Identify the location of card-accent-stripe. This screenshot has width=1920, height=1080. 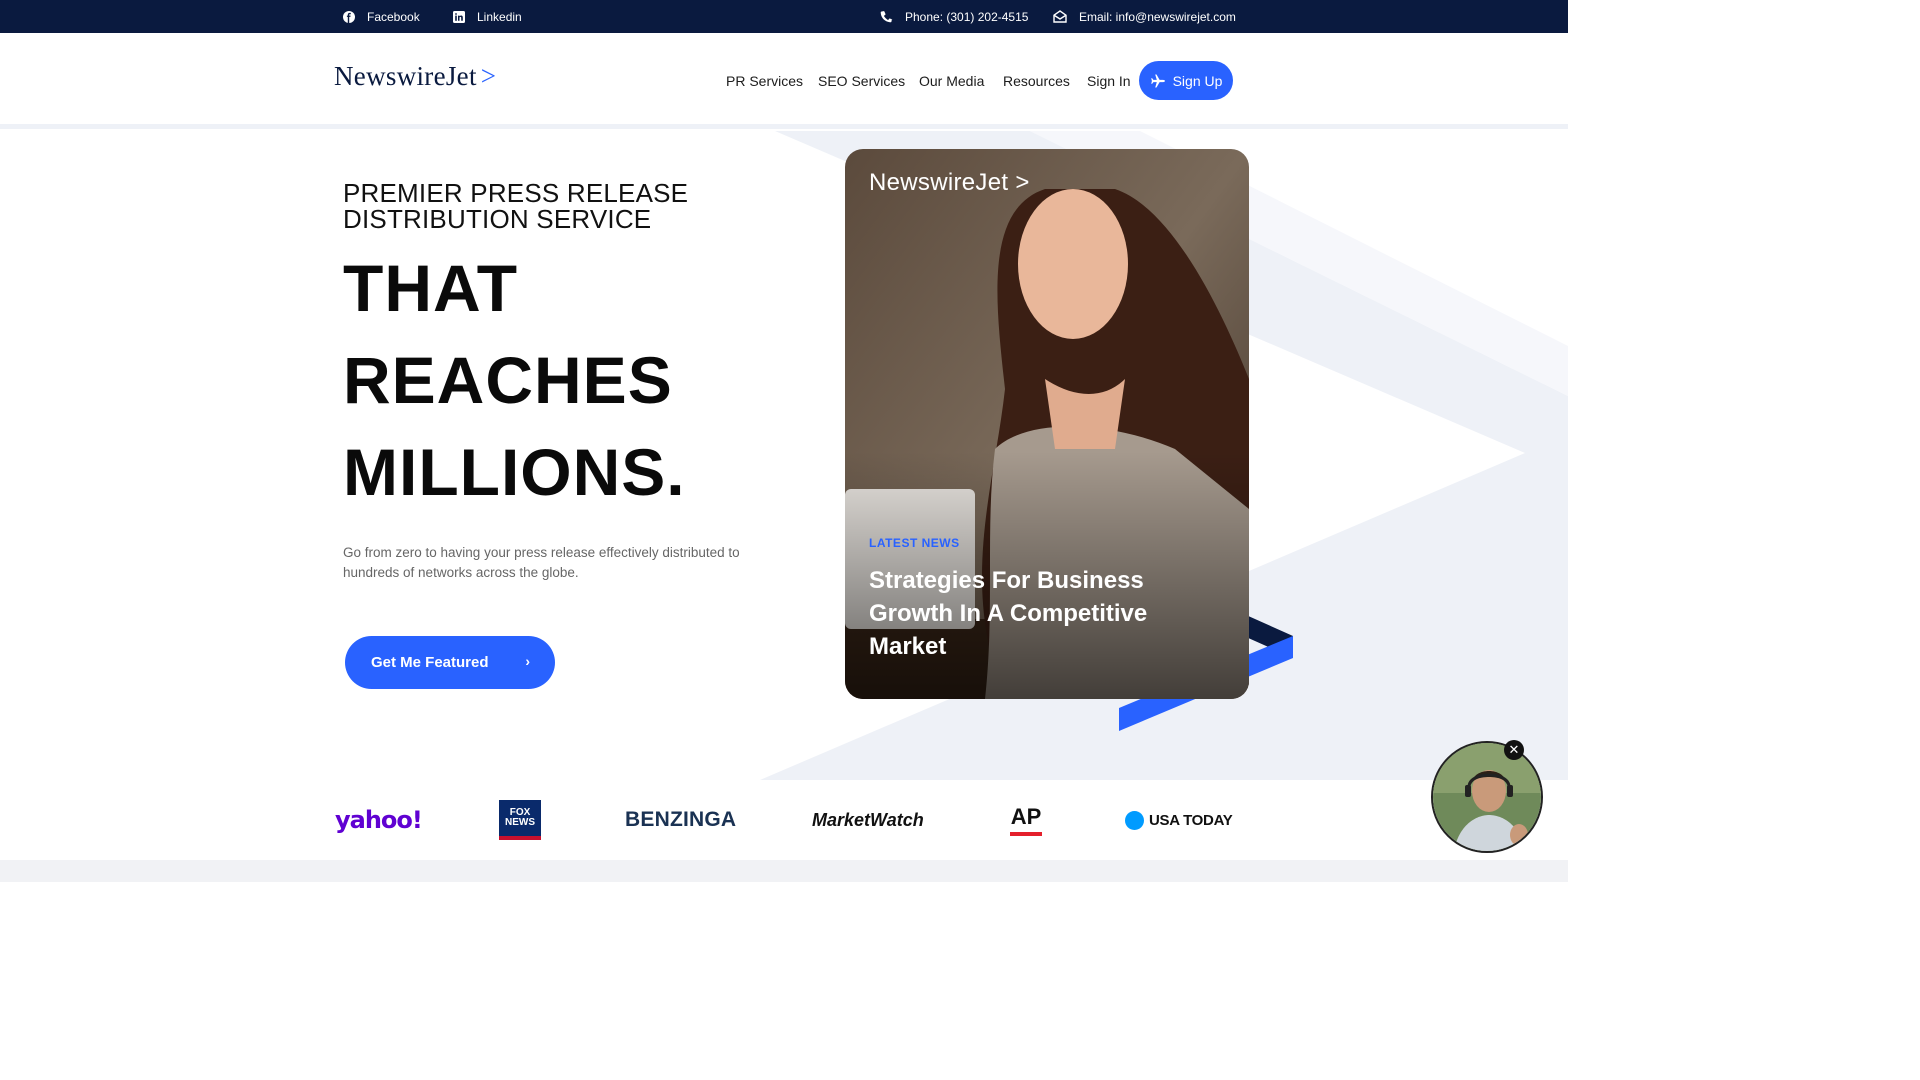
(1206, 673).